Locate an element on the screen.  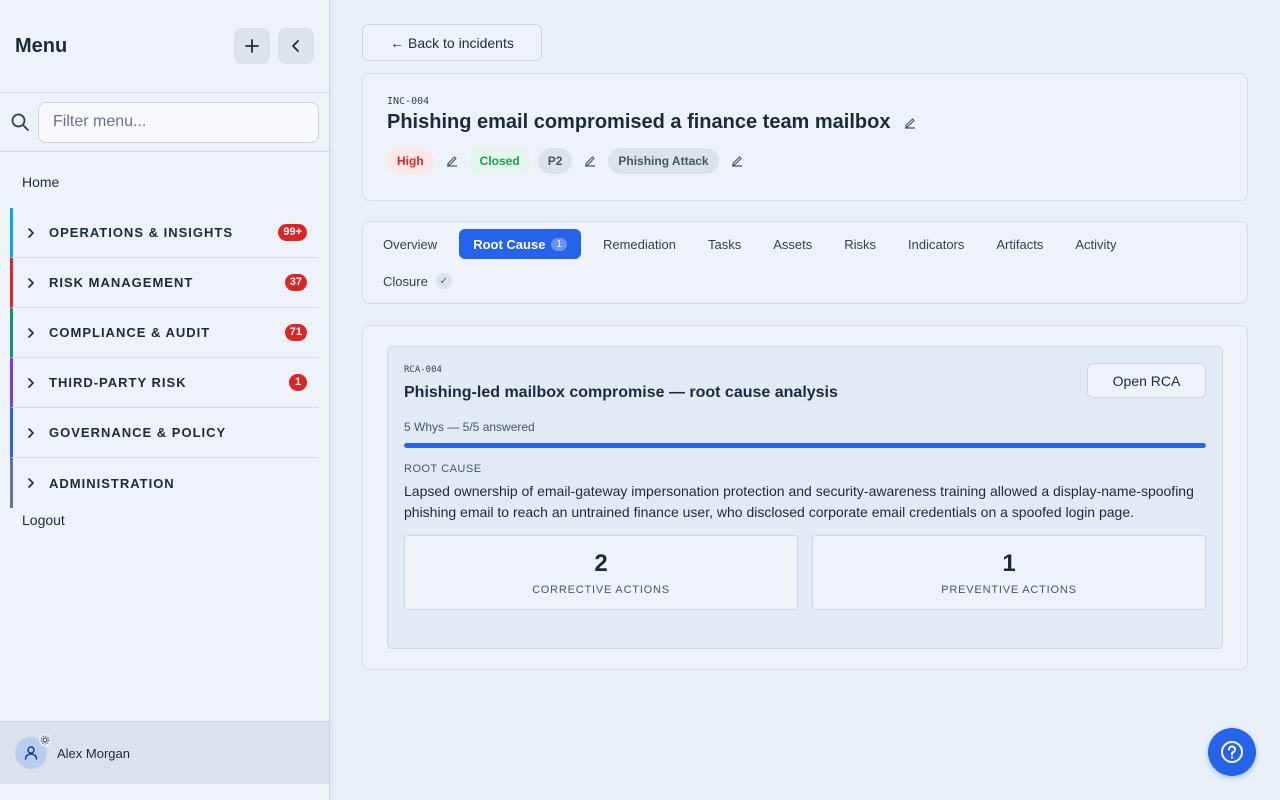
user-name: Alex Morgan is located at coordinates (93, 753).